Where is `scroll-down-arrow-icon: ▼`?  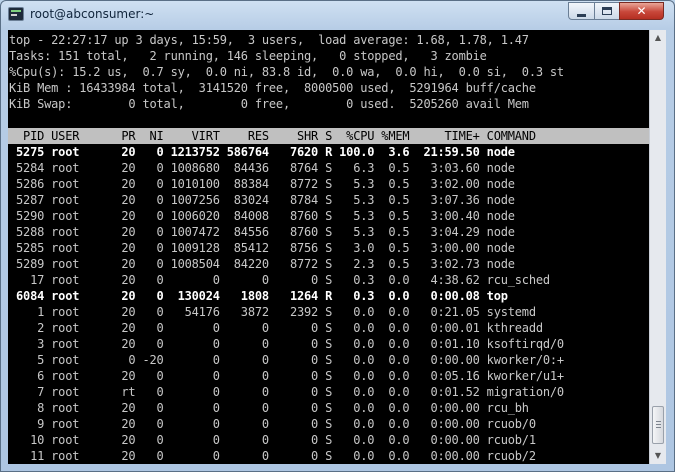
scroll-down-arrow-icon: ▼ is located at coordinates (658, 456).